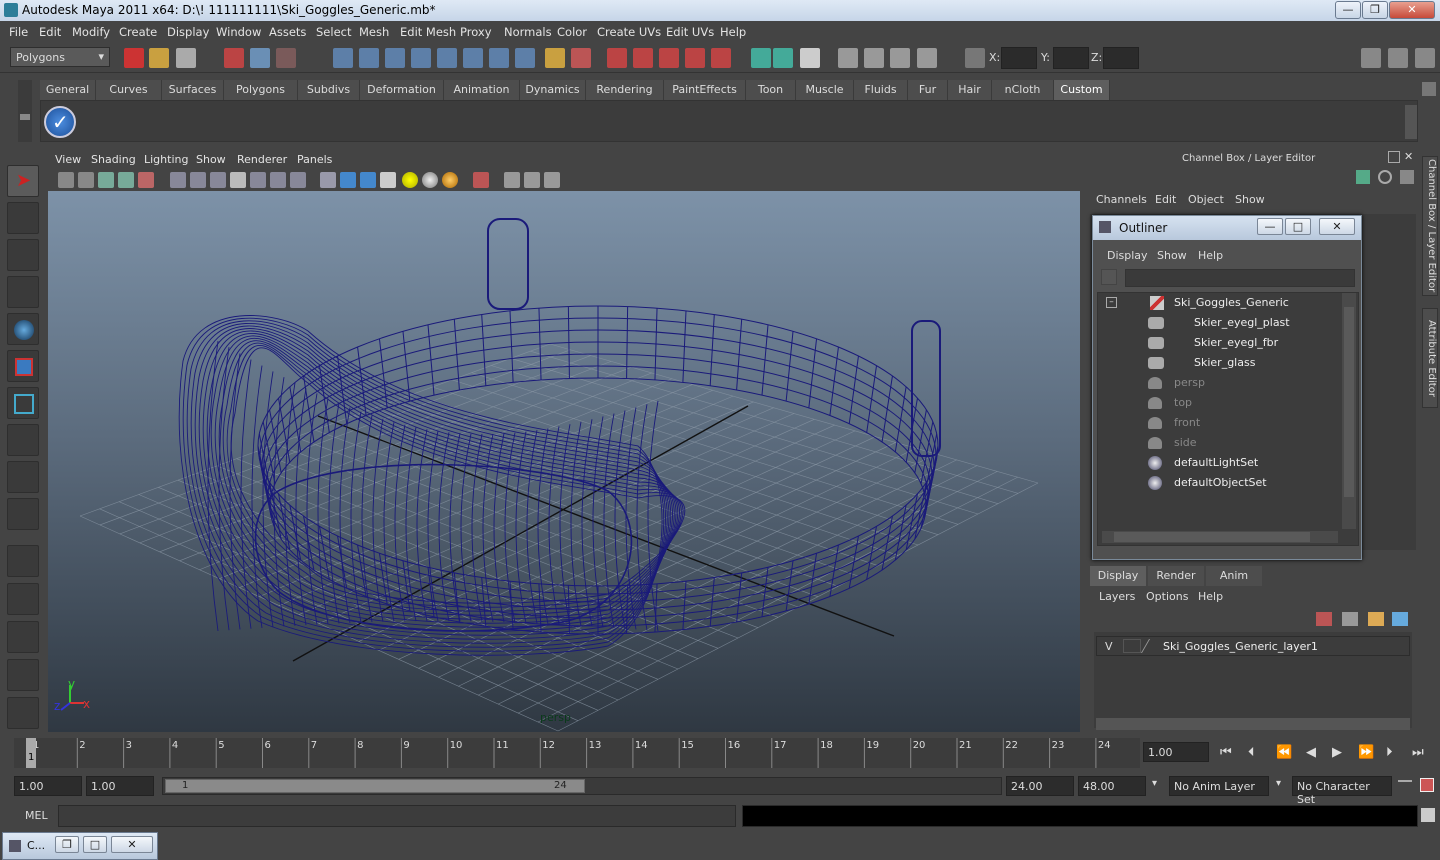 This screenshot has width=1440, height=860. Describe the element at coordinates (120, 786) in the screenshot. I see `playback-start-field: 1.00` at that location.